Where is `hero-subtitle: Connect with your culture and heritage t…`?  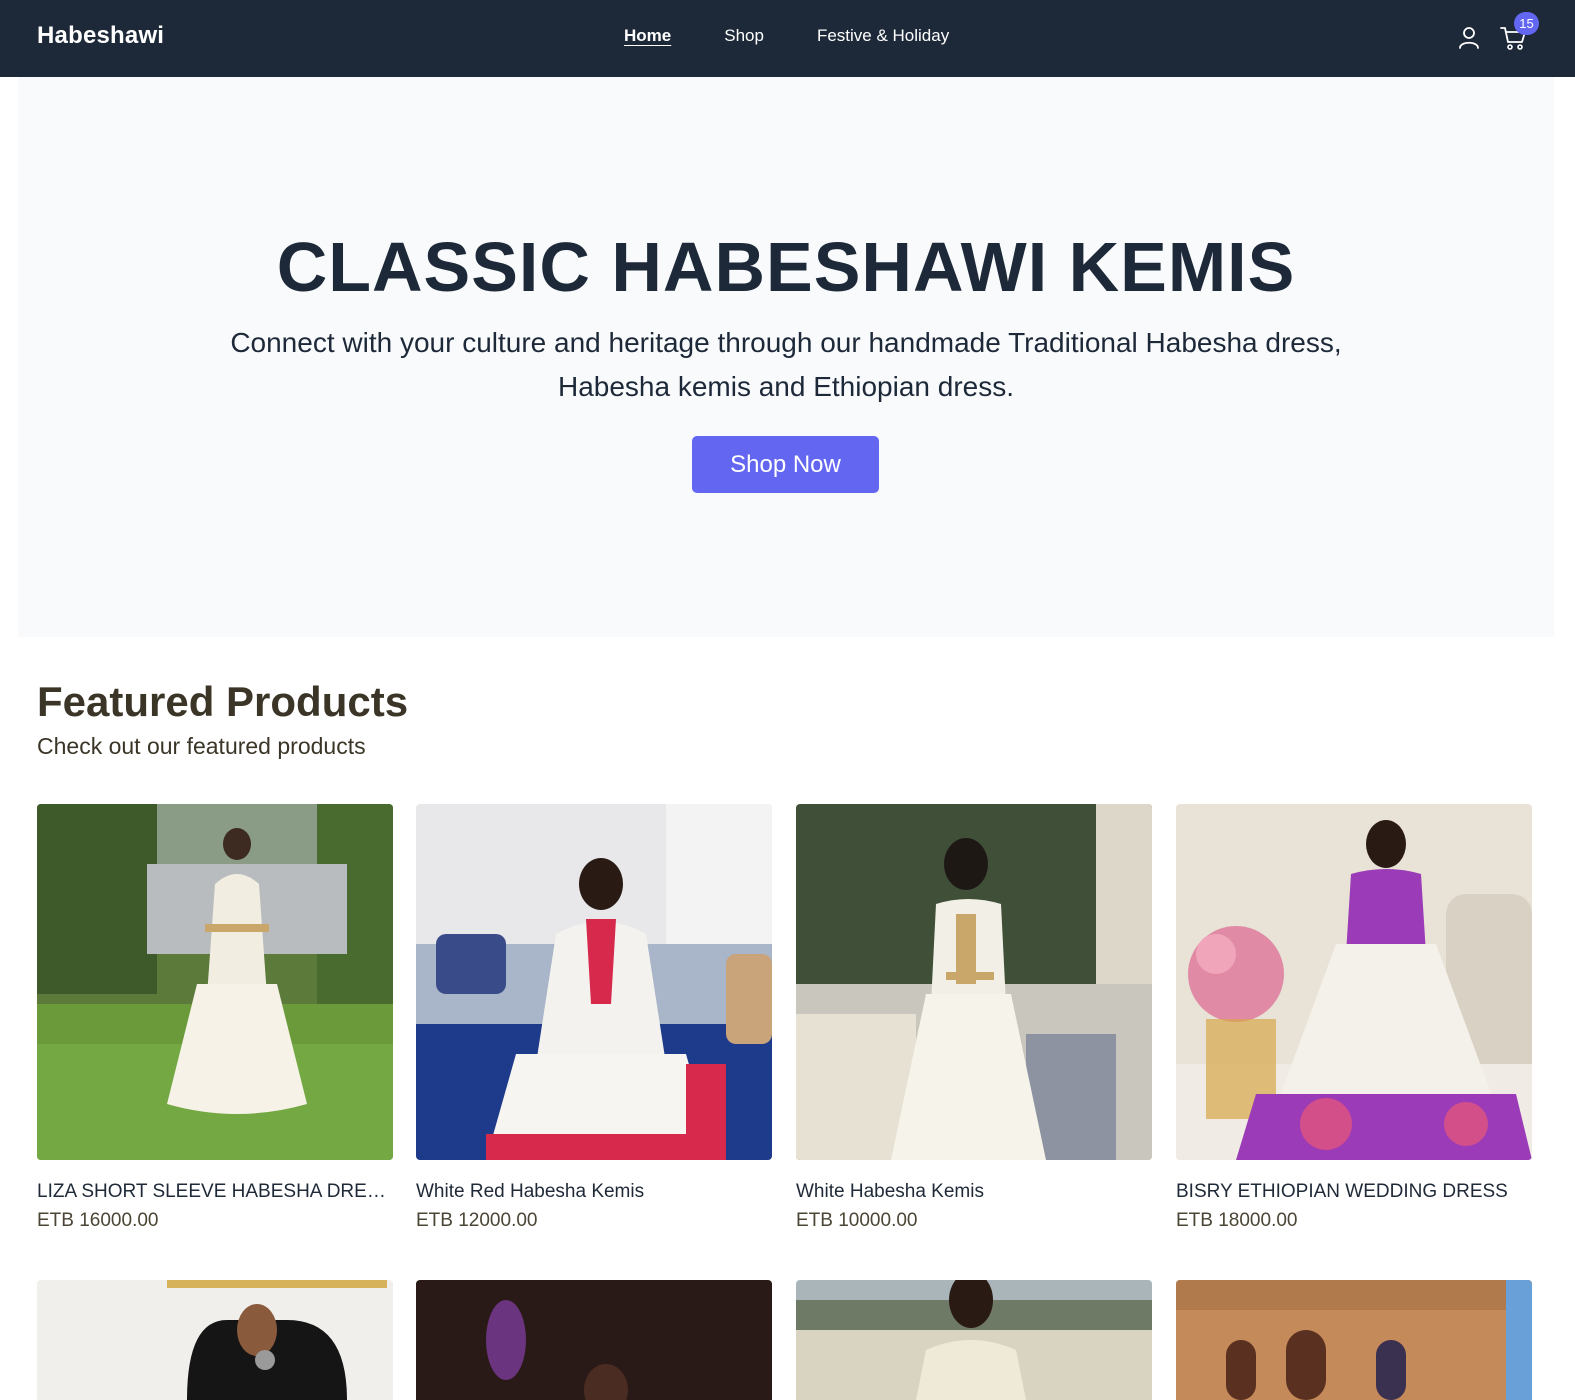
hero-subtitle: Connect with your culture and heritage t… is located at coordinates (786, 364).